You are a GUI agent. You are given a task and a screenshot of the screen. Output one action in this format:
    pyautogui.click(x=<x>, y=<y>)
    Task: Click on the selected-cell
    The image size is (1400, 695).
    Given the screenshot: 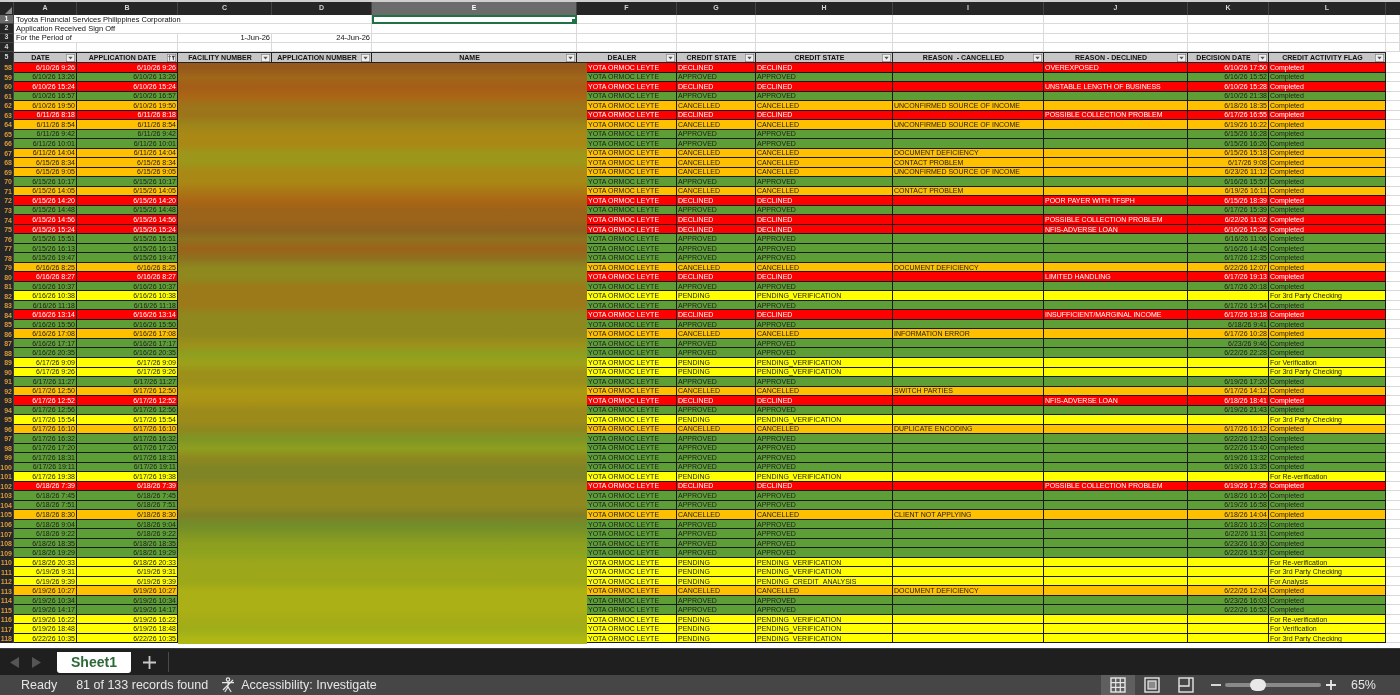 What is the action you would take?
    pyautogui.click(x=474, y=20)
    